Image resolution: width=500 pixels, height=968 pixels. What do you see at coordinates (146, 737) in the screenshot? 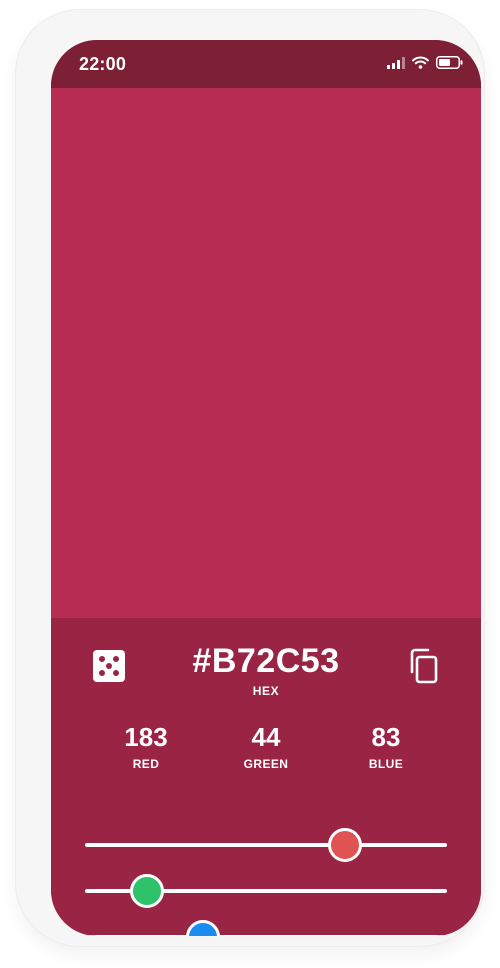
I see `red-value: 183` at bounding box center [146, 737].